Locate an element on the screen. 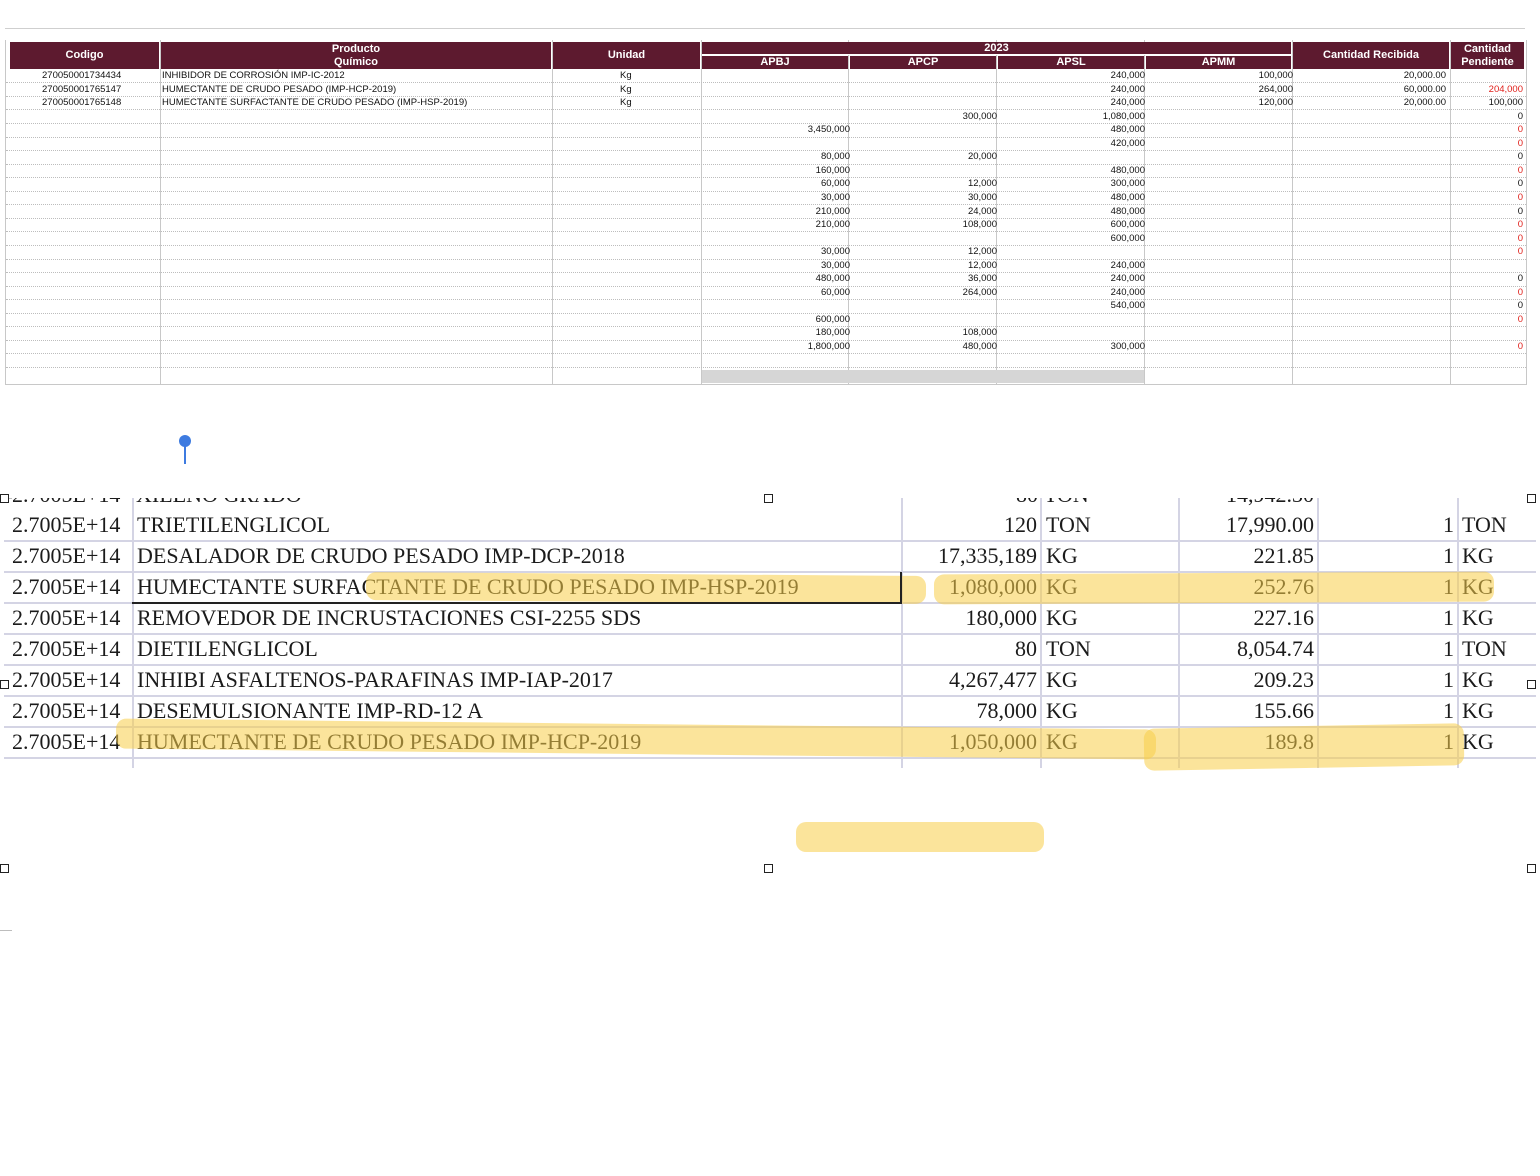 The width and height of the screenshot is (1540, 1176). cell-codigo: 270050001765147 is located at coordinates (81, 89).